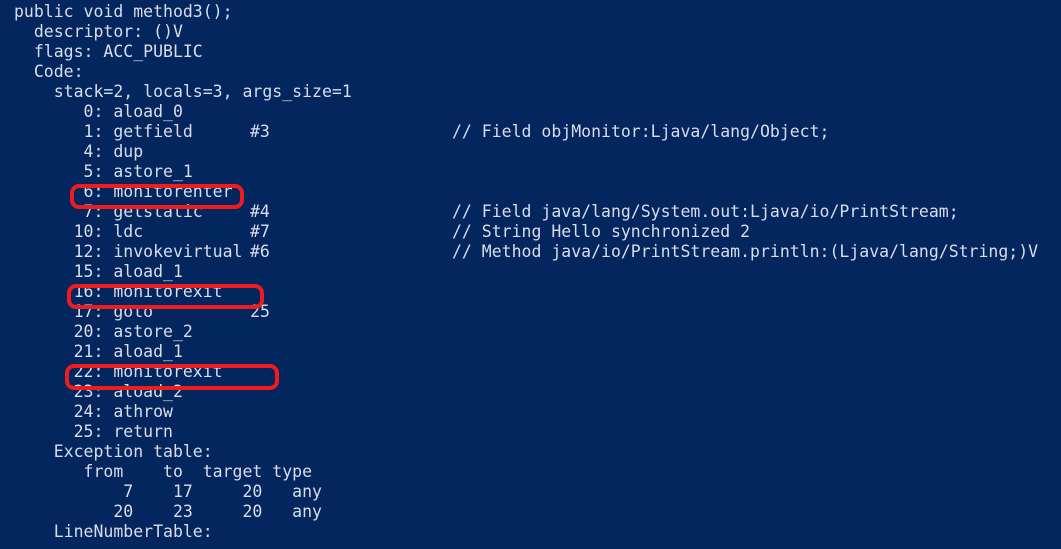 The height and width of the screenshot is (549, 1061). What do you see at coordinates (530, 472) in the screenshot?
I see `code-line: from to target type` at bounding box center [530, 472].